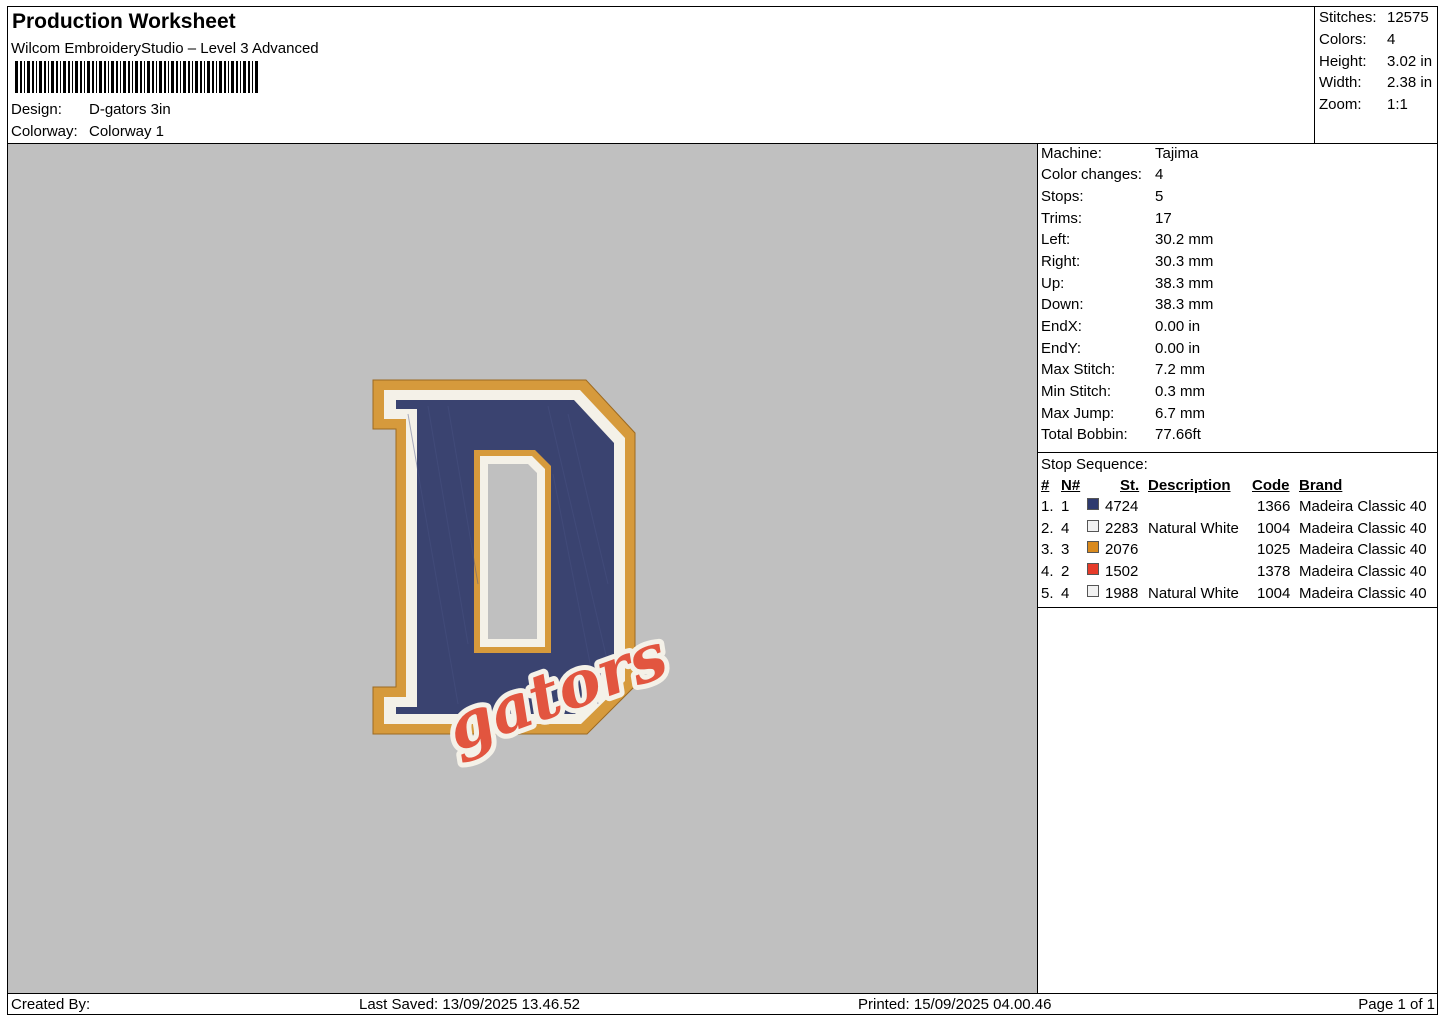 This screenshot has height=1021, width=1445. Describe the element at coordinates (1062, 218) in the screenshot. I see `info-label: Trims:` at that location.